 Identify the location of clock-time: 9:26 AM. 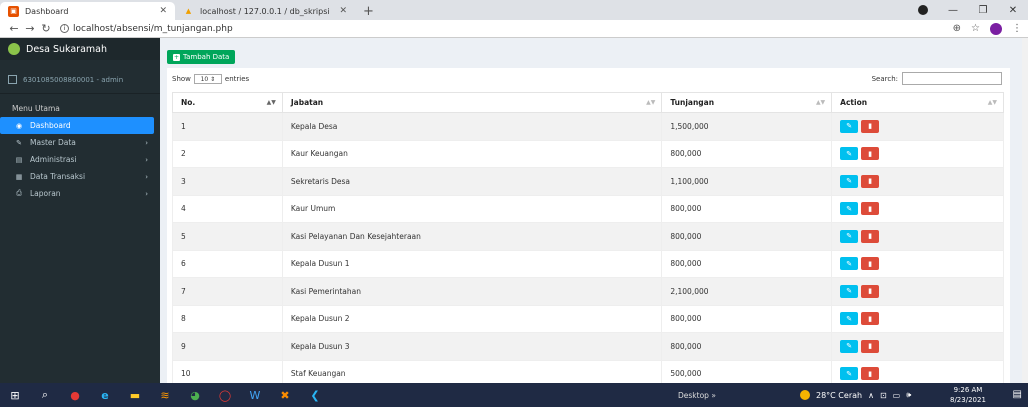
(968, 390).